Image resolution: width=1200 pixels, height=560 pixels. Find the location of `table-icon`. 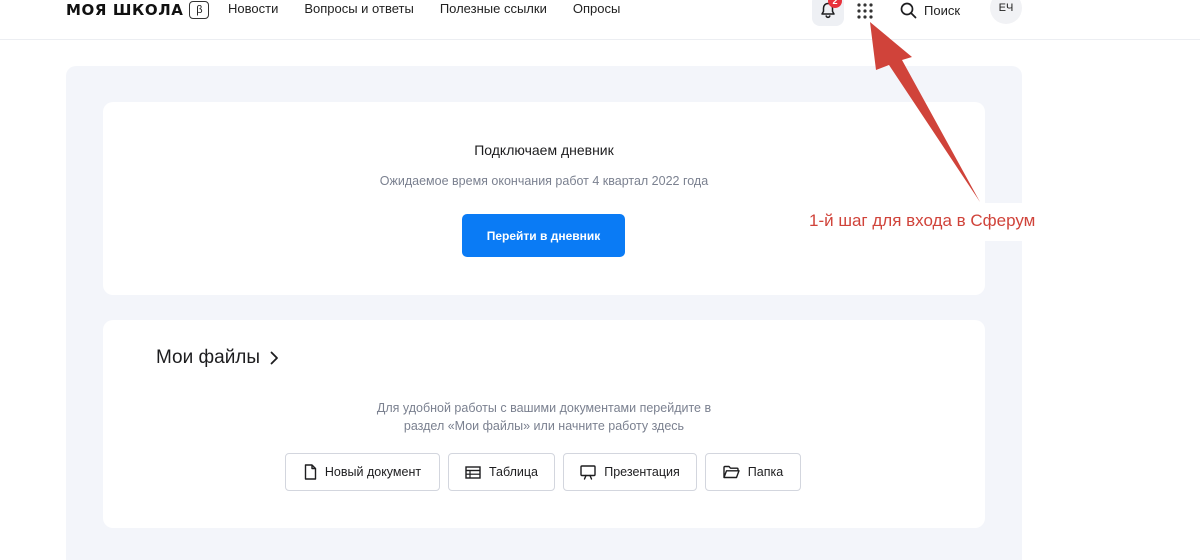

table-icon is located at coordinates (473, 472).